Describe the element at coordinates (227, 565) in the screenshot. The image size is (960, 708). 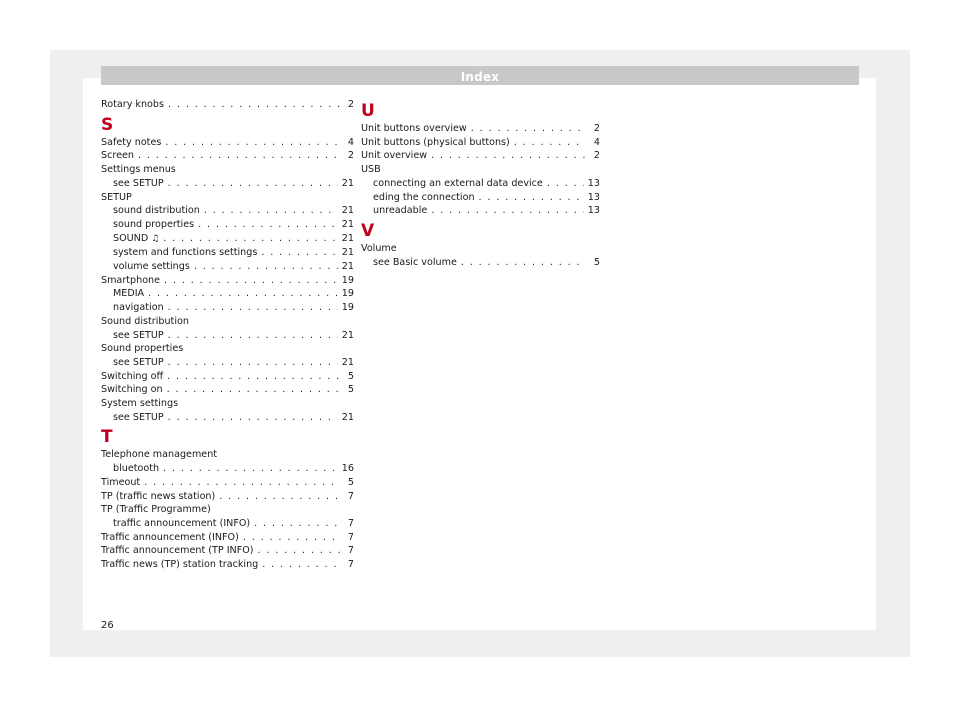
I see `index-entry: Traffic news (TP) station tracking7` at that location.